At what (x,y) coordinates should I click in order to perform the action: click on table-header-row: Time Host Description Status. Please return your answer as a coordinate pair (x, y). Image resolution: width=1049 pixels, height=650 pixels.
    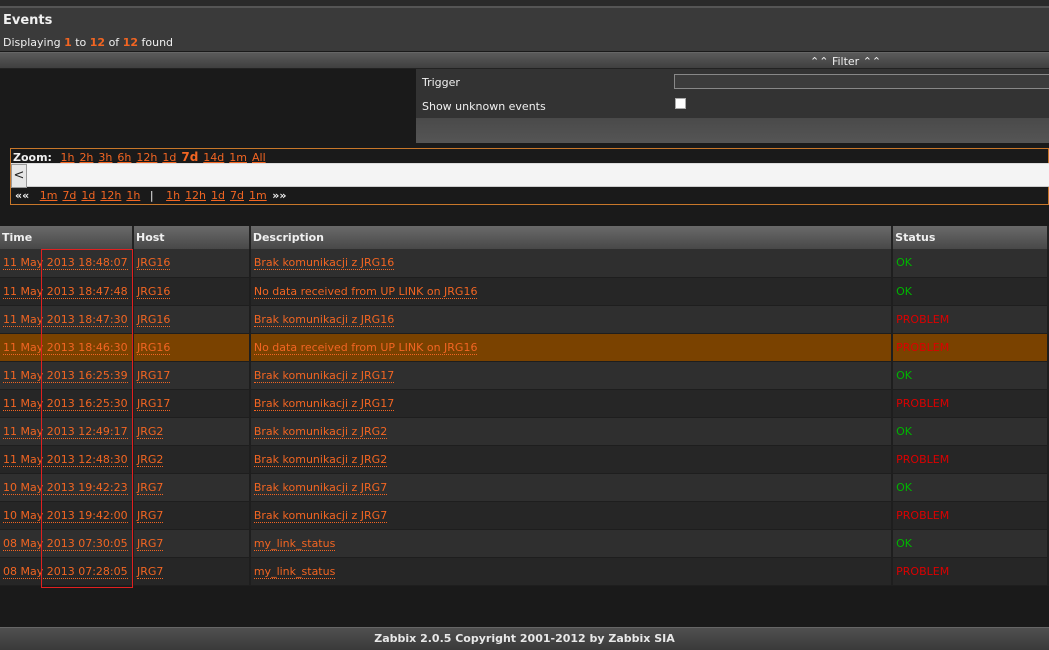
    Looking at the image, I should click on (524, 237).